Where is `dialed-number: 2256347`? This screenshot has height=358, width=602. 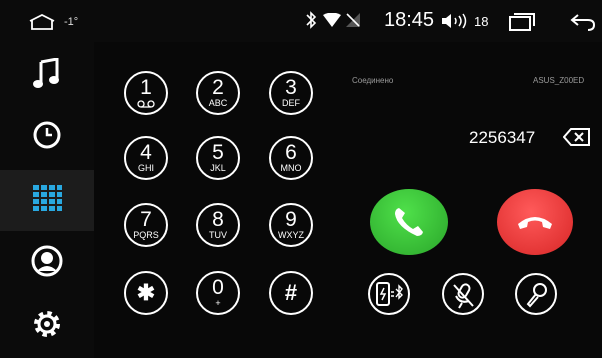
dialed-number: 2256347 is located at coordinates (502, 137).